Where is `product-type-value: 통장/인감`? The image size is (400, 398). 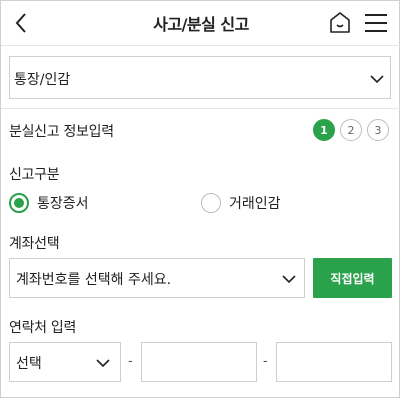 product-type-value: 통장/인감 is located at coordinates (42, 80).